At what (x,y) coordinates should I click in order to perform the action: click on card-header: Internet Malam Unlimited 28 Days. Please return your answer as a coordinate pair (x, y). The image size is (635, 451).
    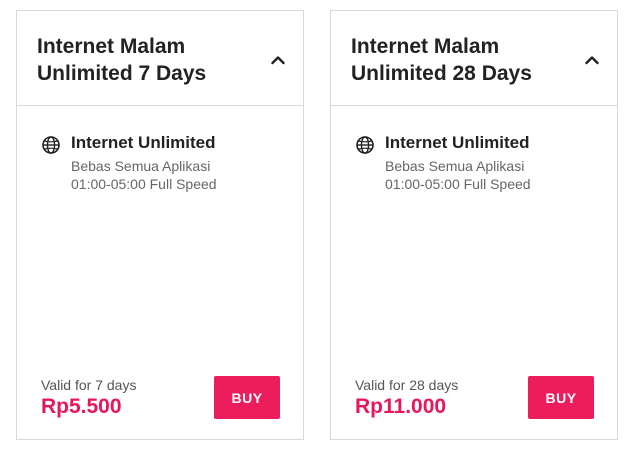
    Looking at the image, I should click on (474, 58).